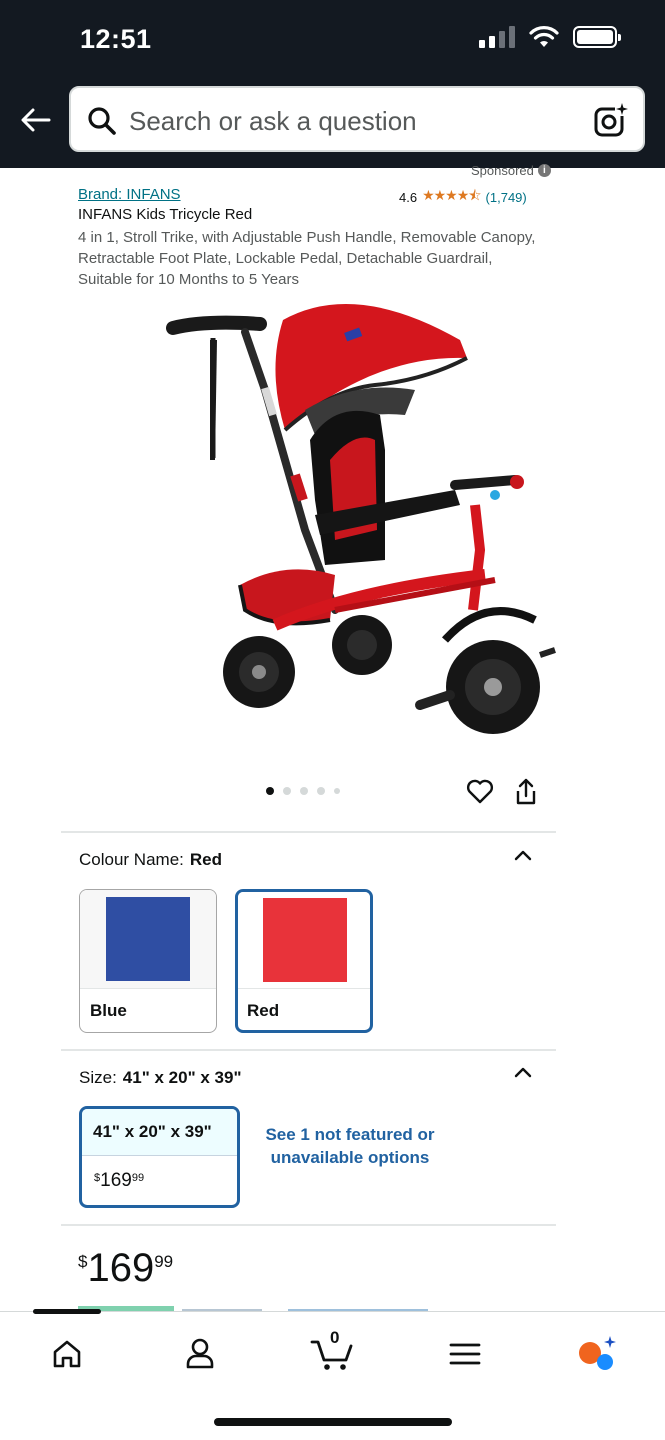  Describe the element at coordinates (335, 1337) in the screenshot. I see `cart-count-badge: 0` at that location.